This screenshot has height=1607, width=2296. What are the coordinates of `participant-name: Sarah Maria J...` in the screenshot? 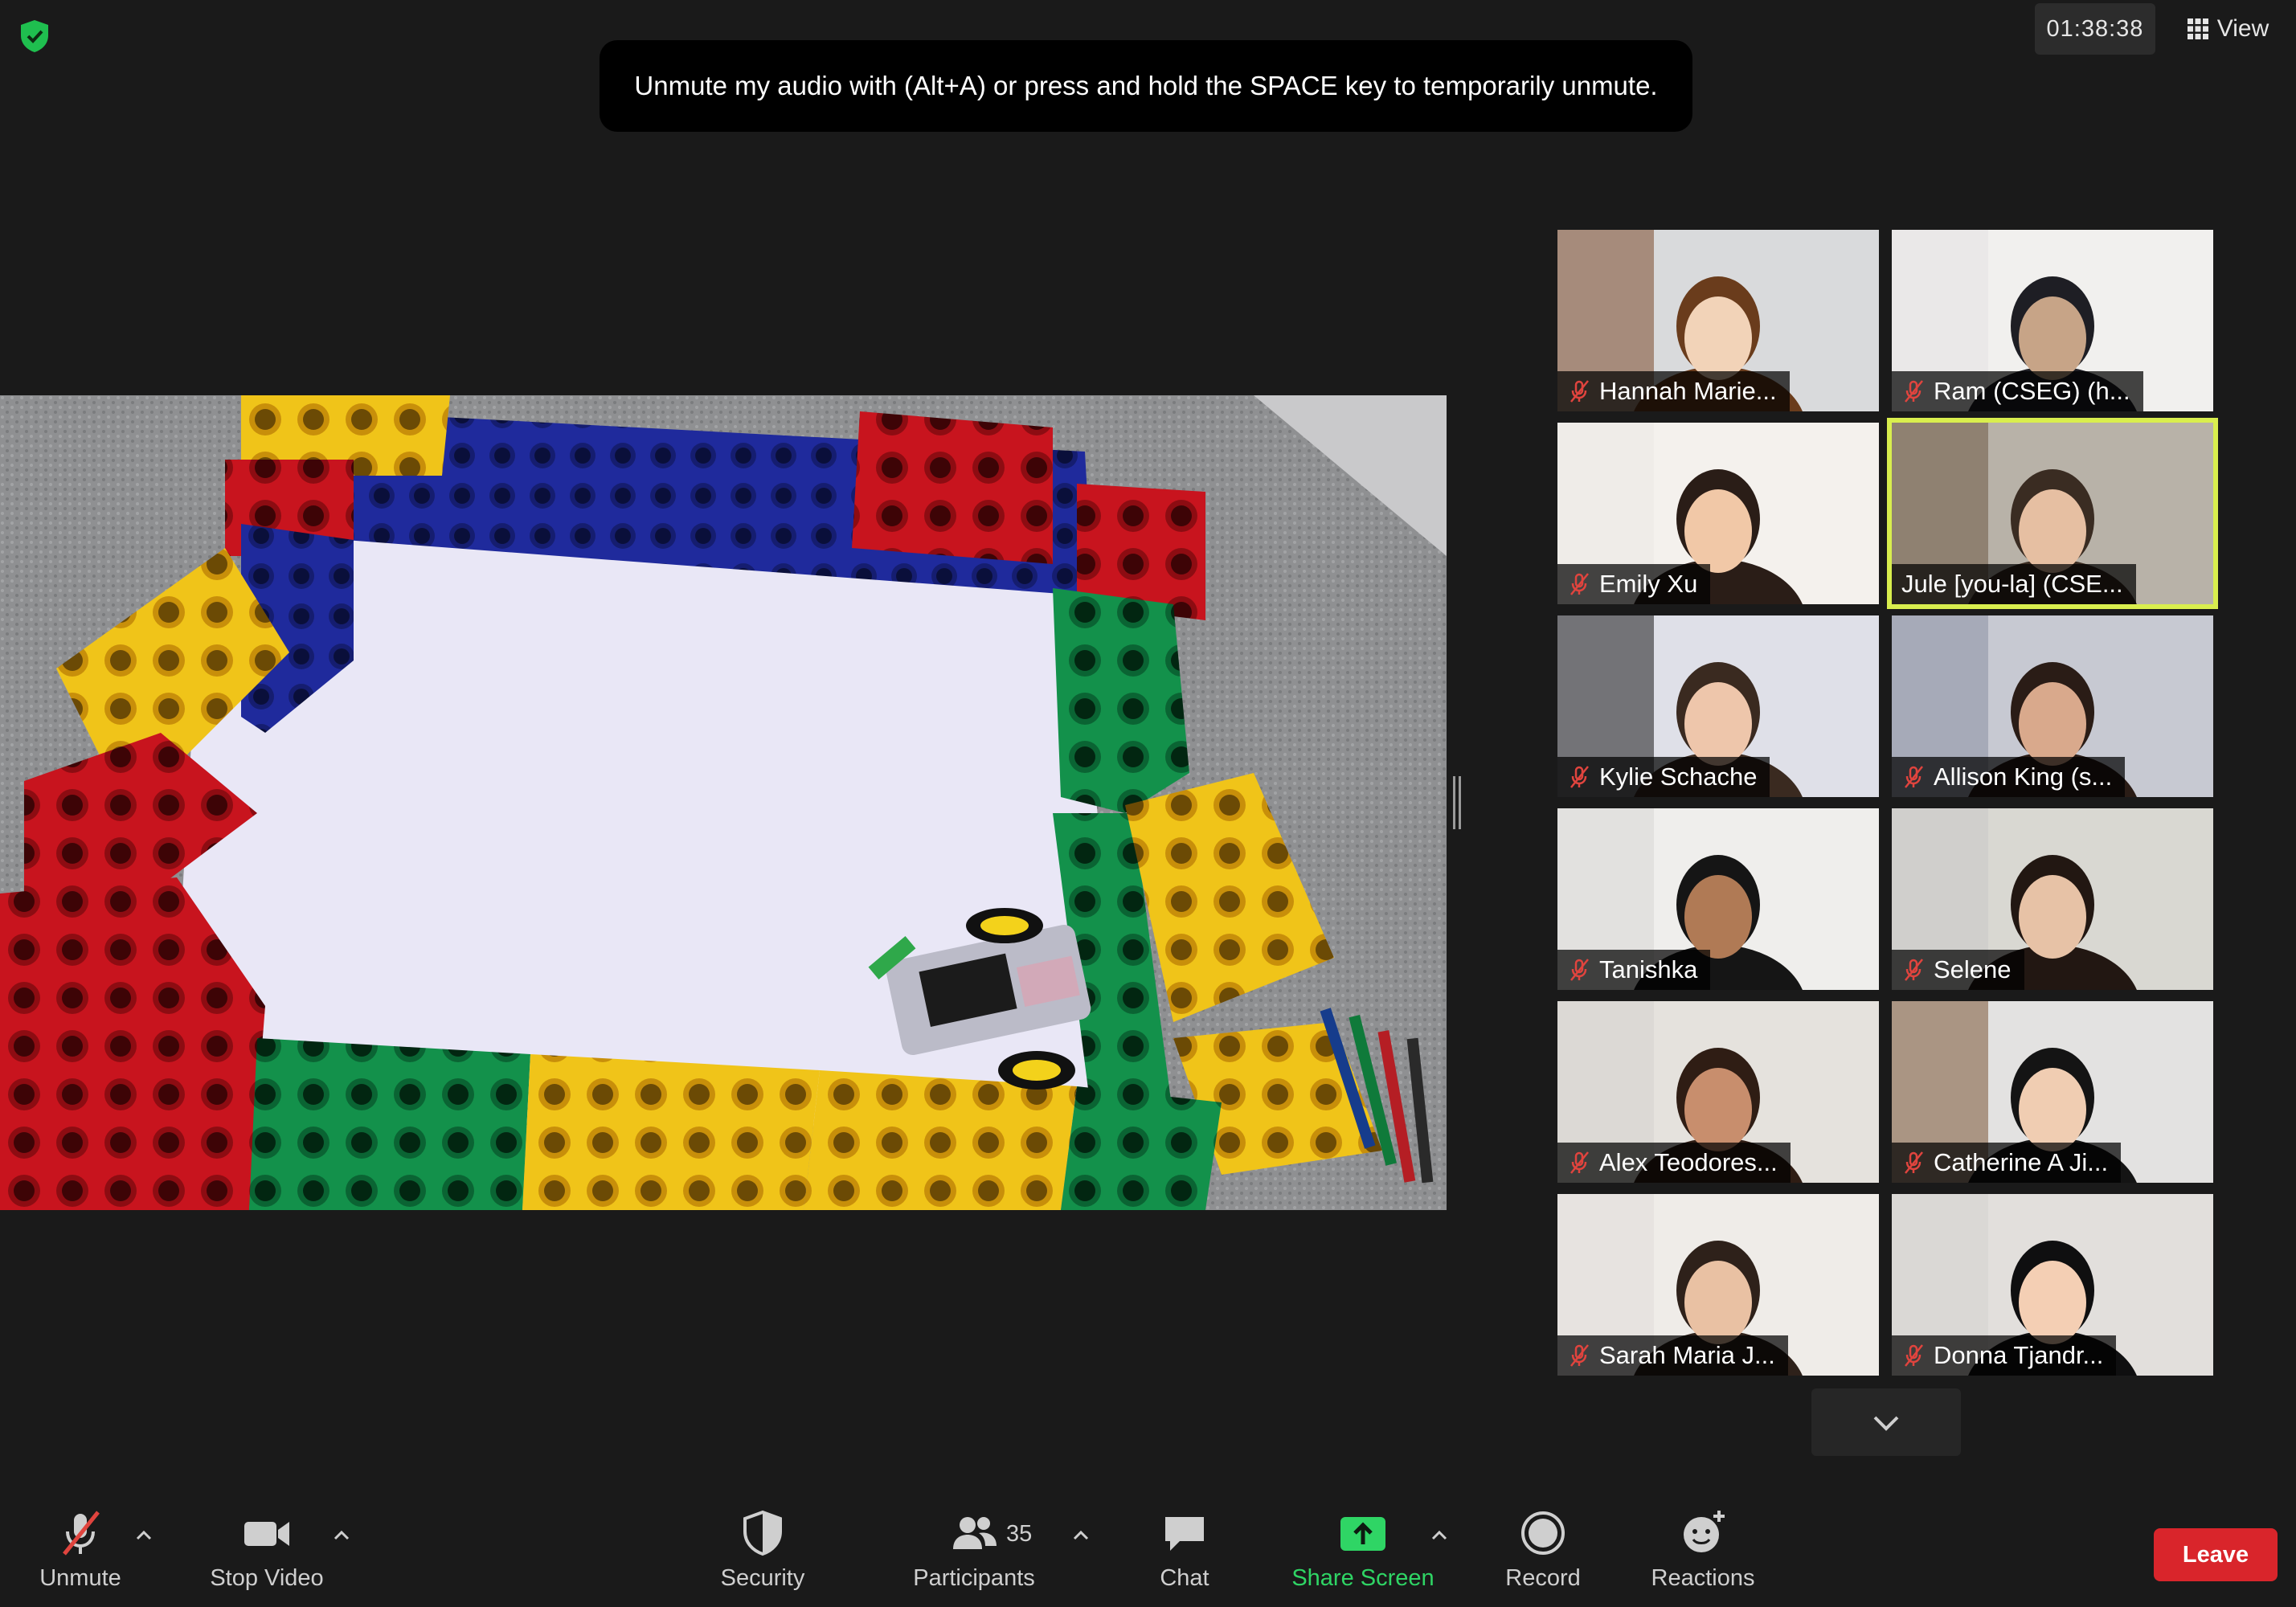 It's located at (1687, 1355).